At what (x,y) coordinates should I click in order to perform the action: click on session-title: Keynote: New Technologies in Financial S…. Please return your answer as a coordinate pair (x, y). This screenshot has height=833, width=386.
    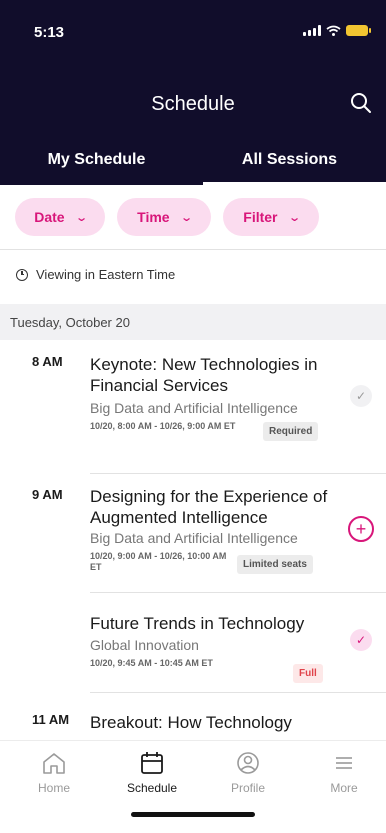
    Looking at the image, I should click on (204, 375).